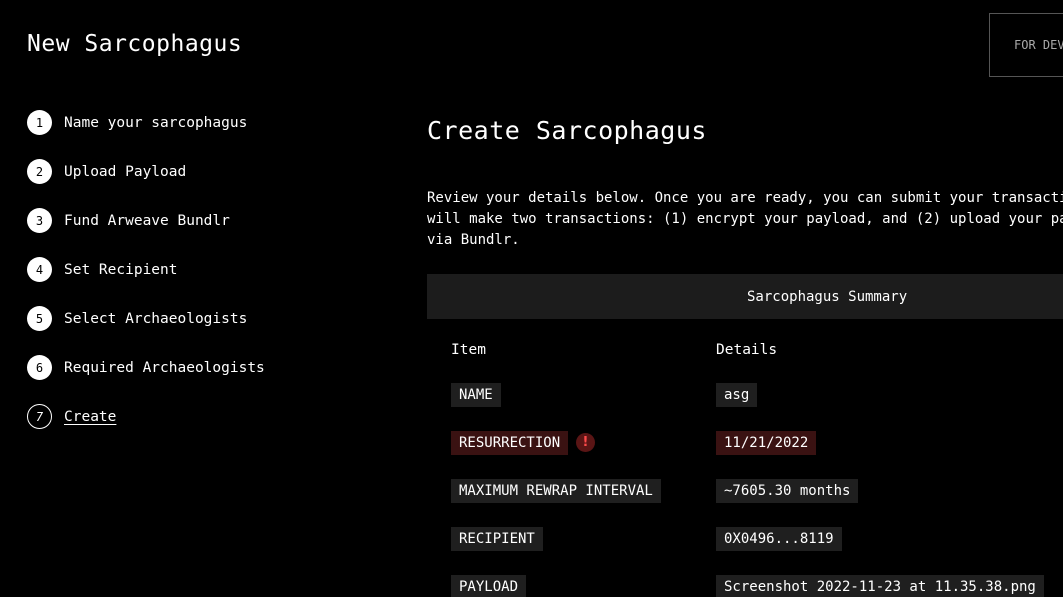 This screenshot has height=597, width=1063. Describe the element at coordinates (146, 416) in the screenshot. I see `step-create: 7 Create` at that location.